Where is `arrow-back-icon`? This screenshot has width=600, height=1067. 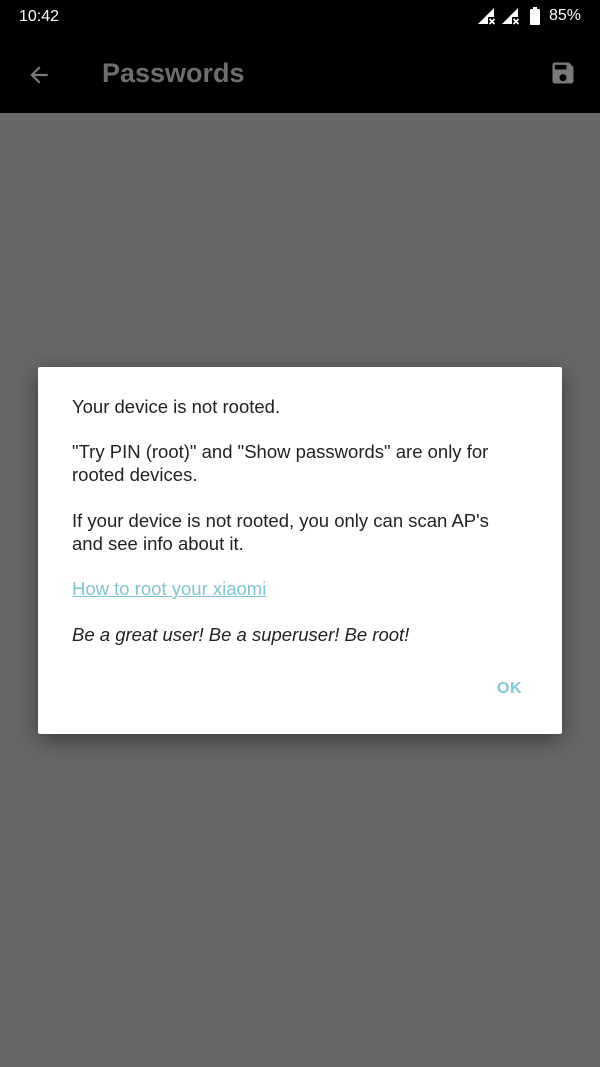
arrow-back-icon is located at coordinates (39, 75).